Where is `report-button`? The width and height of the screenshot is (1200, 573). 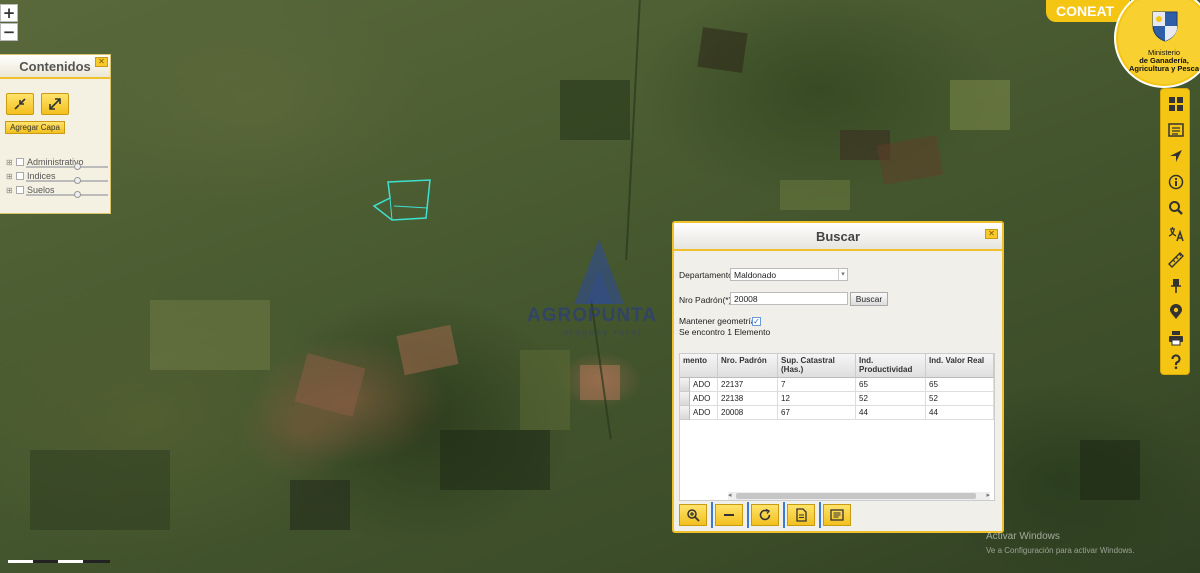
report-button is located at coordinates (837, 515).